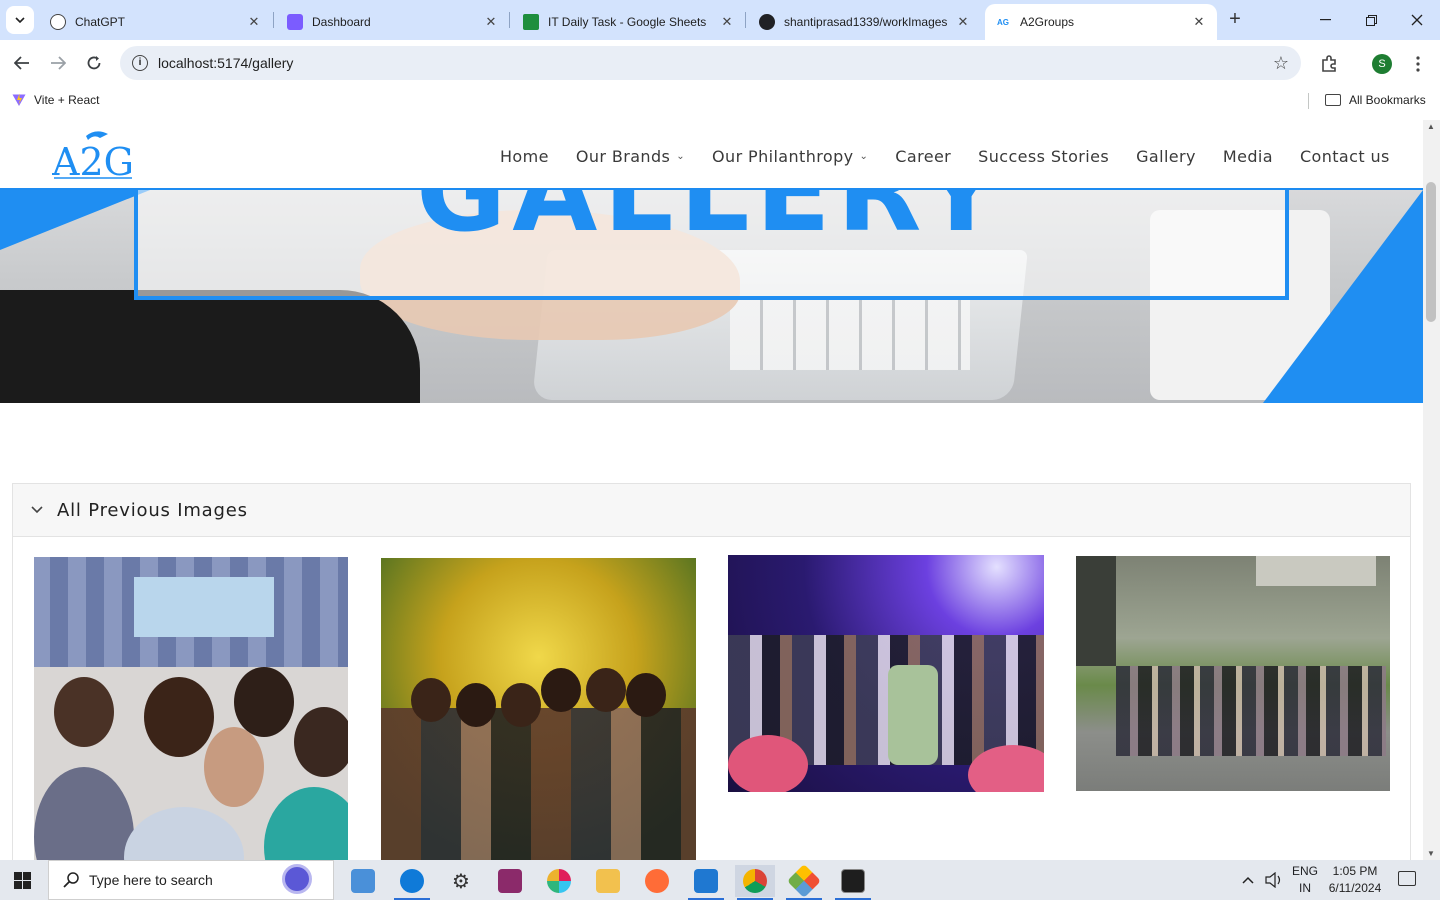 Image resolution: width=1440 pixels, height=900 pixels. I want to click on avatar: S, so click(1382, 64).